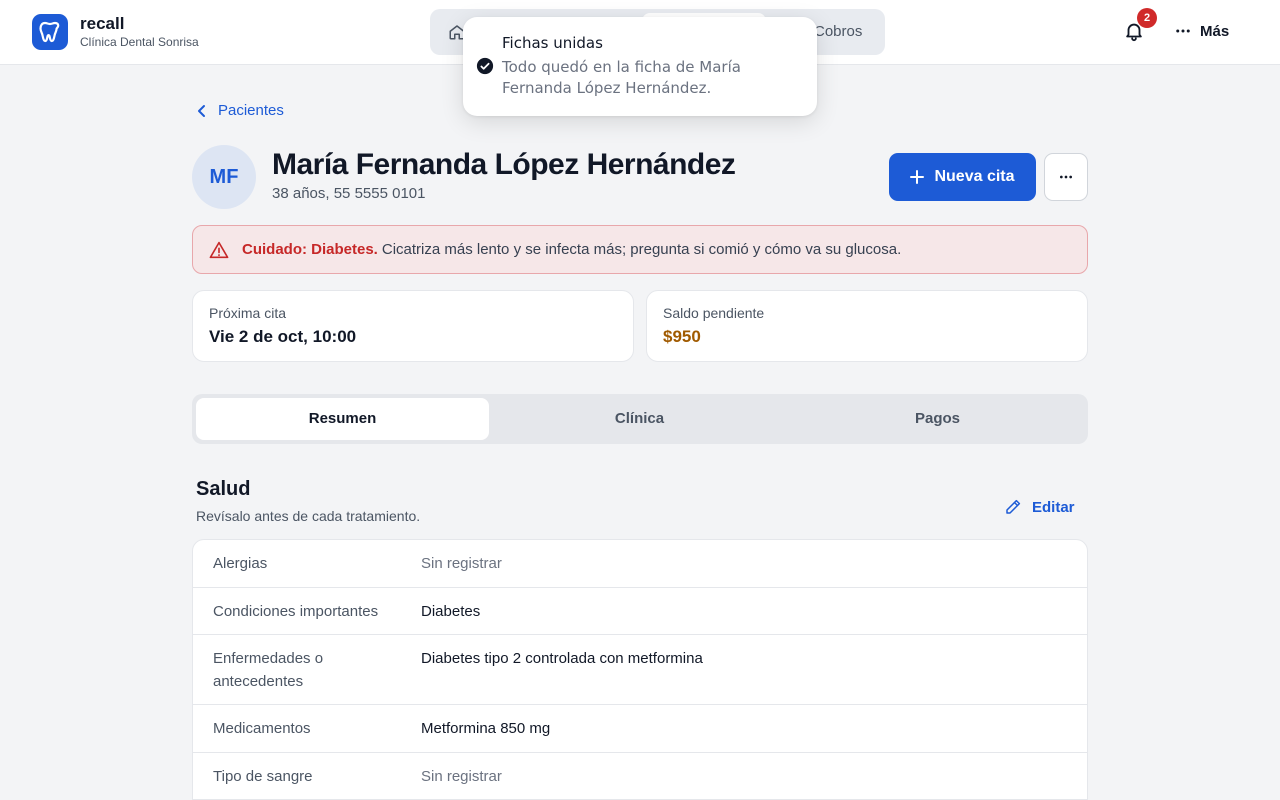 The image size is (1280, 800). What do you see at coordinates (1147, 18) in the screenshot?
I see `notification-badge: 2` at bounding box center [1147, 18].